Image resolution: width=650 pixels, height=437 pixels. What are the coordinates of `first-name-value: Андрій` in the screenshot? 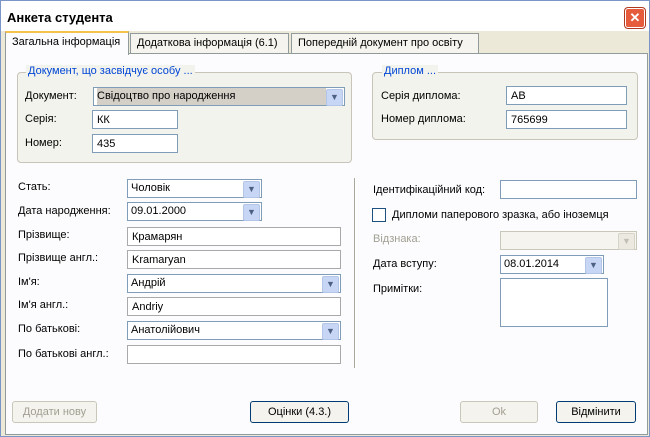 It's located at (148, 283).